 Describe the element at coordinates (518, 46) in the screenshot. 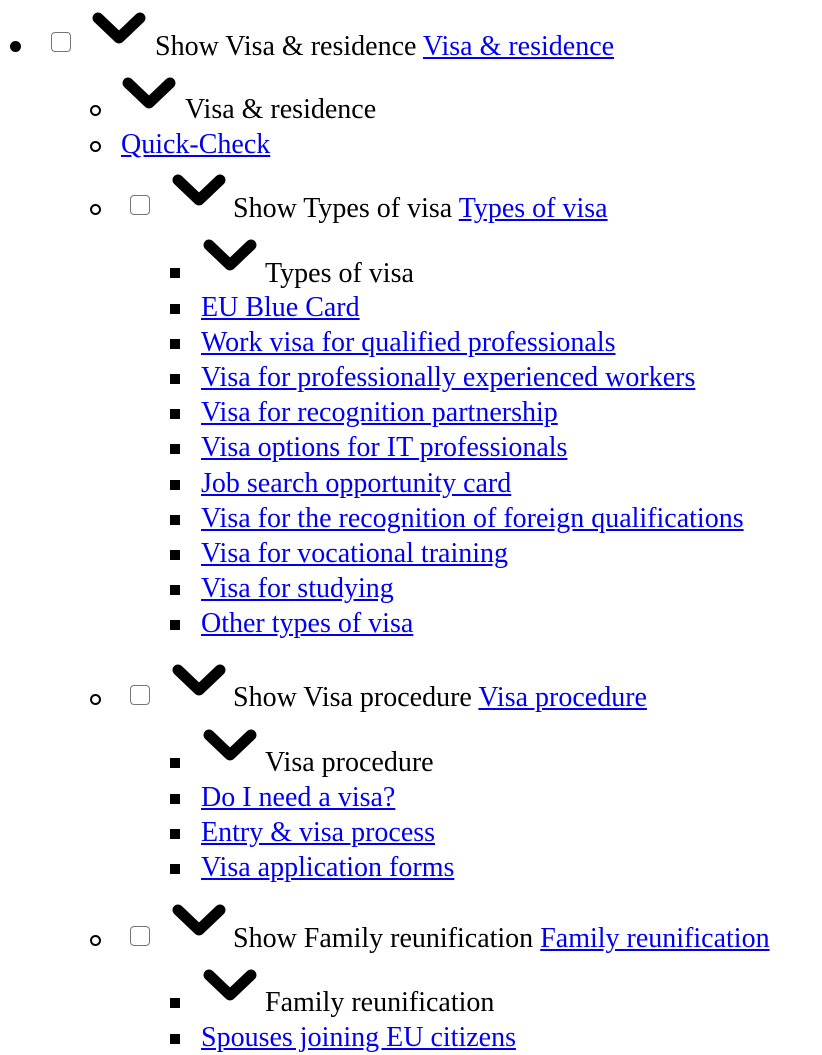

I see `nav-link-visa-residence: Visa & residence` at that location.